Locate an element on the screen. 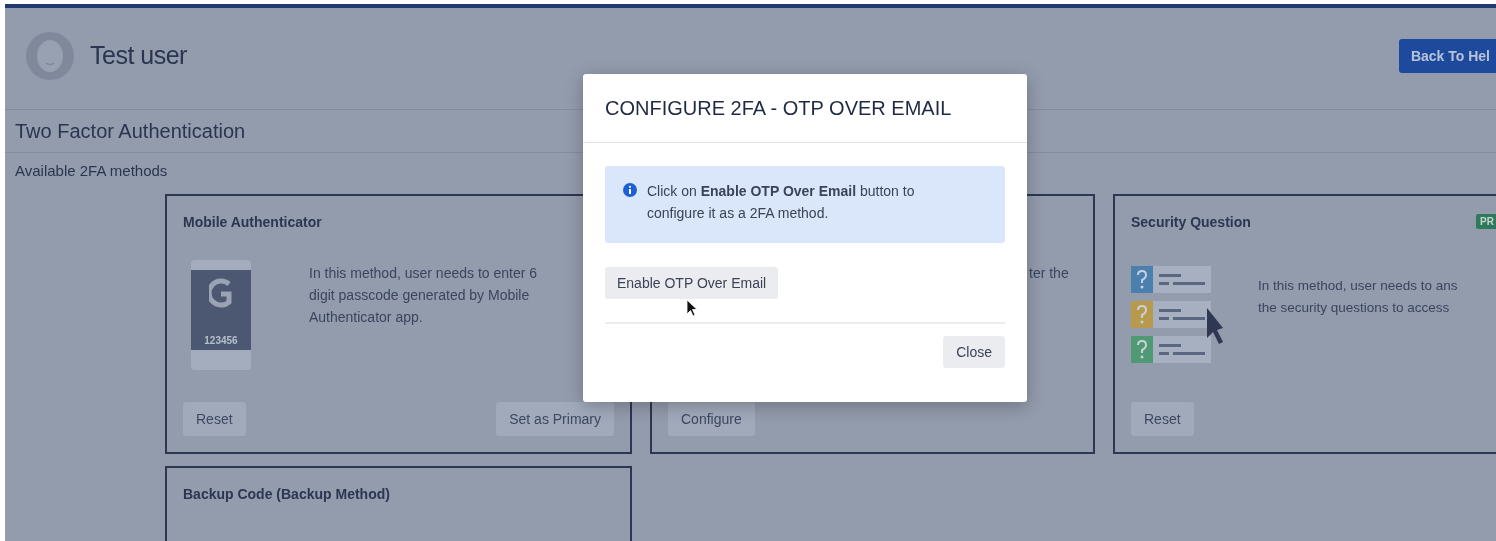 The height and width of the screenshot is (541, 1496). method-description: ter the is located at coordinates (1049, 273).